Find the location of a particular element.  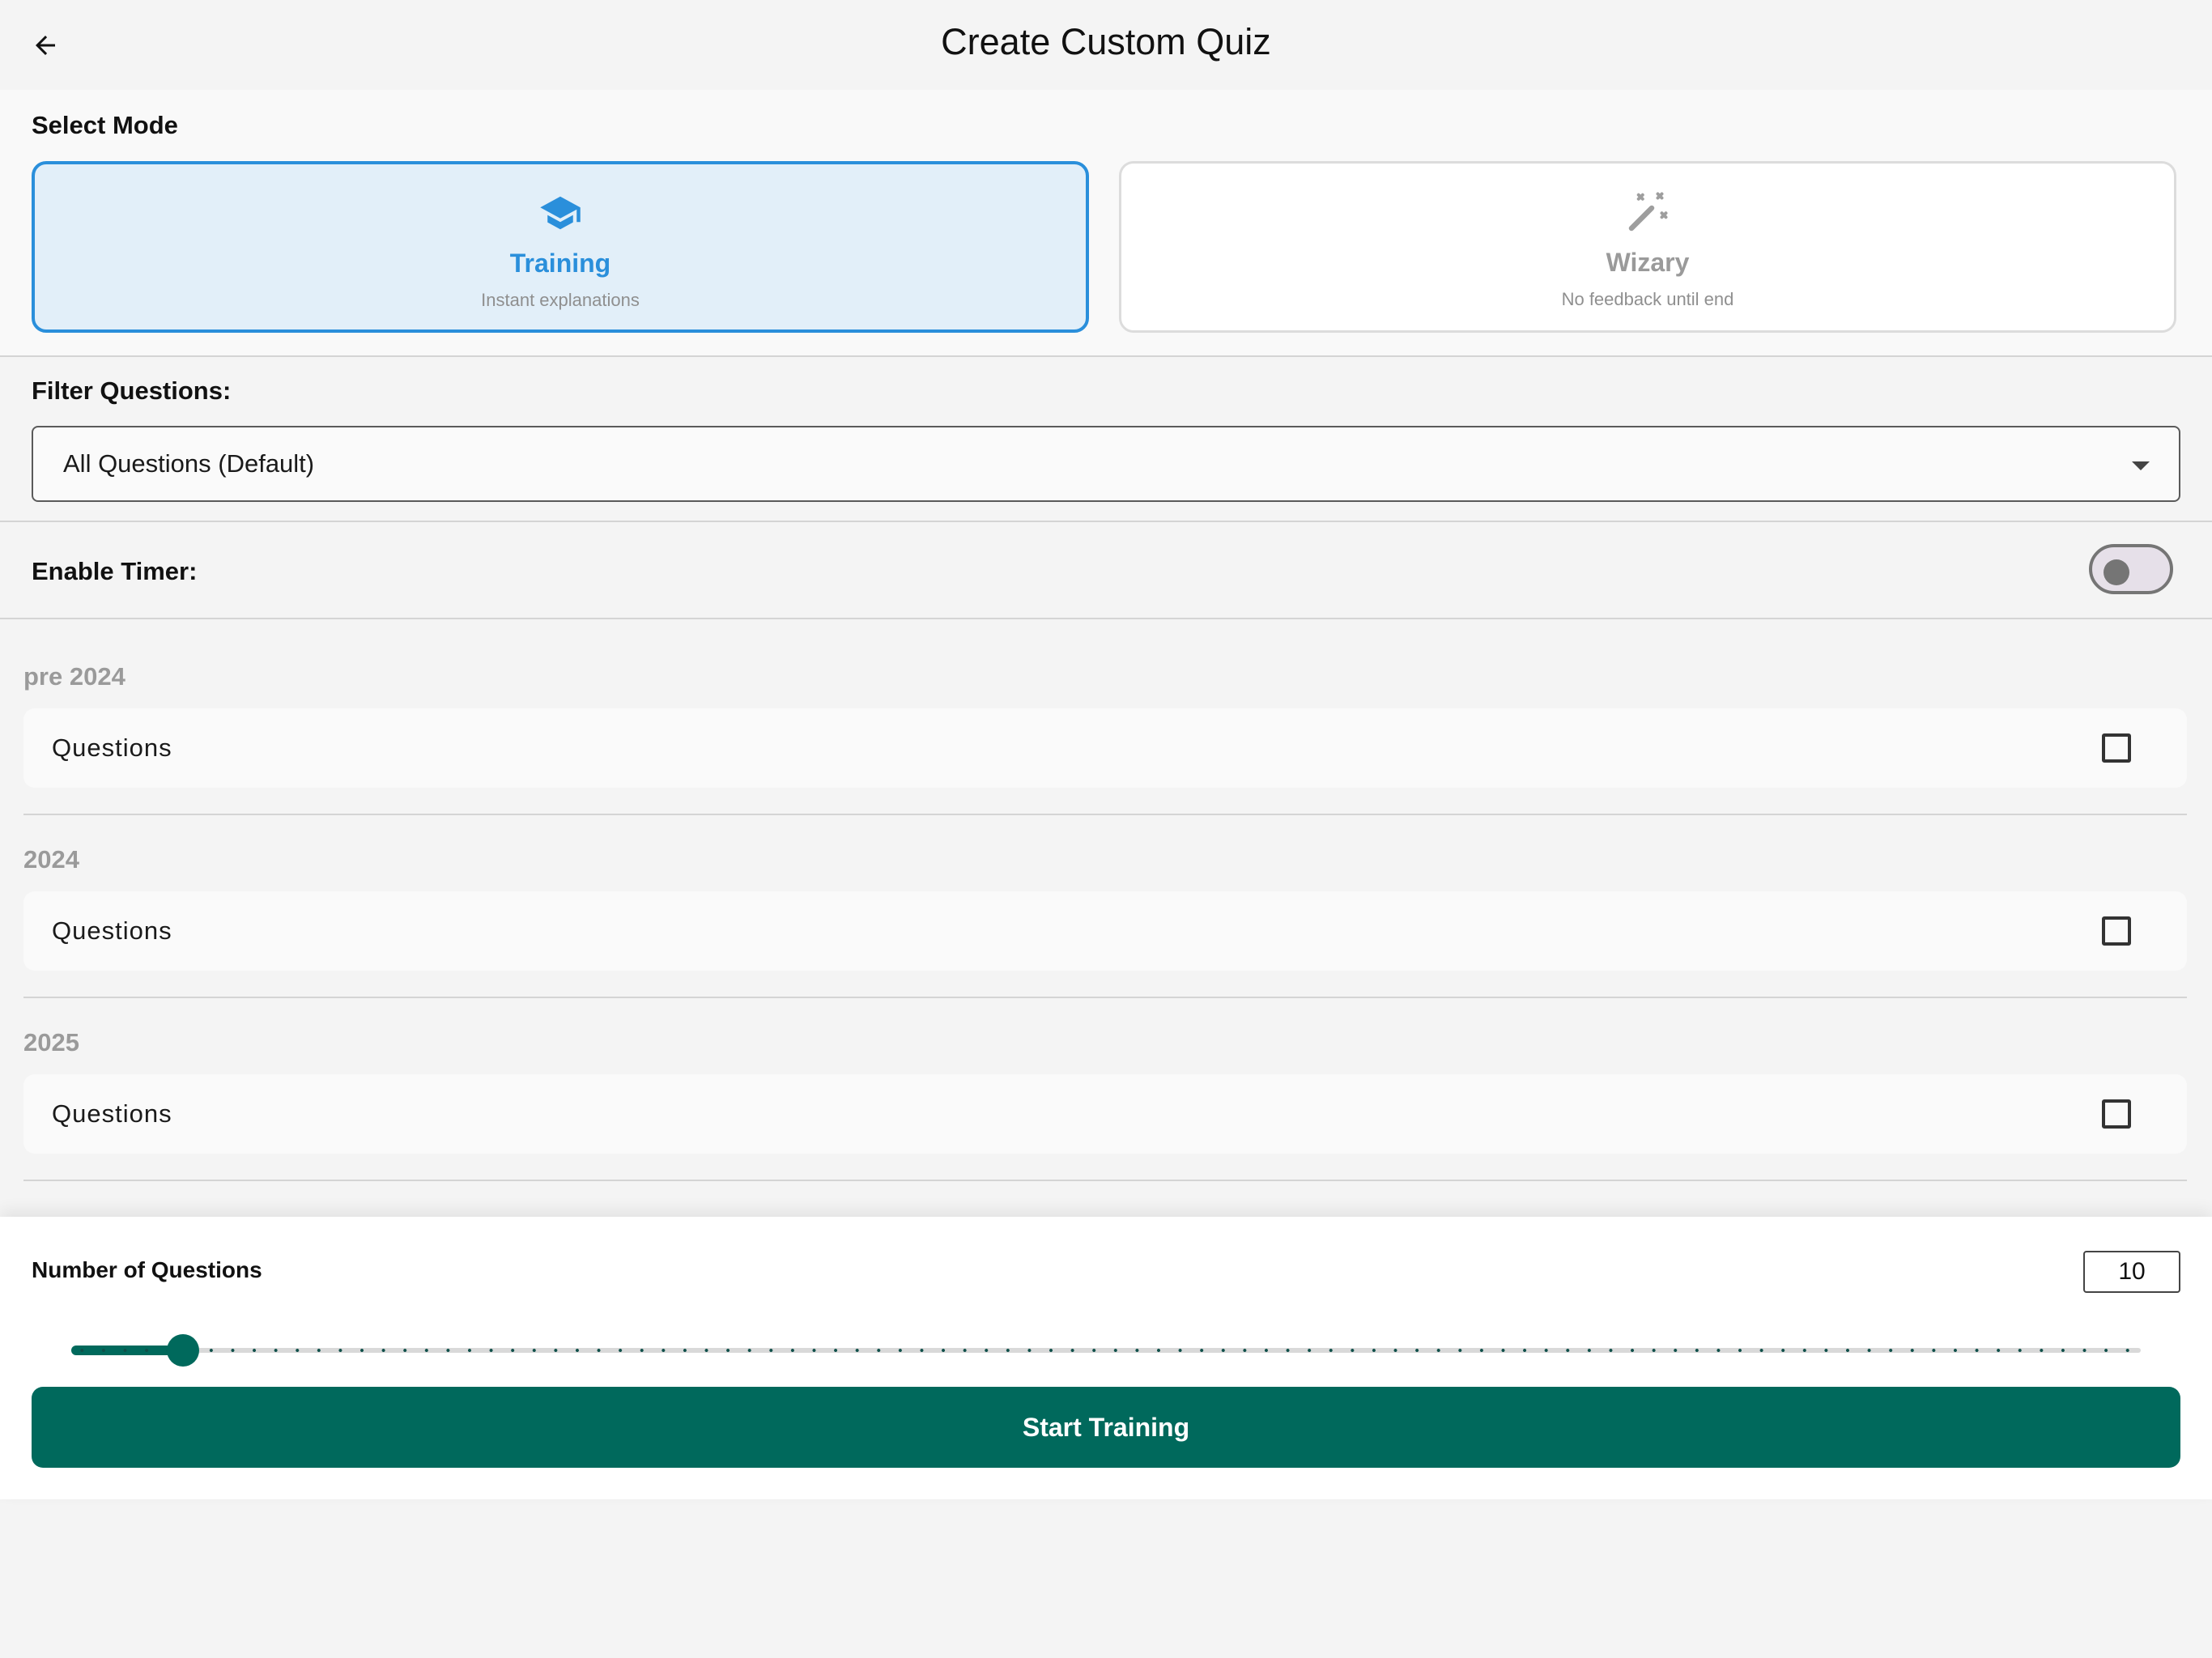

training-title: Training is located at coordinates (560, 263).